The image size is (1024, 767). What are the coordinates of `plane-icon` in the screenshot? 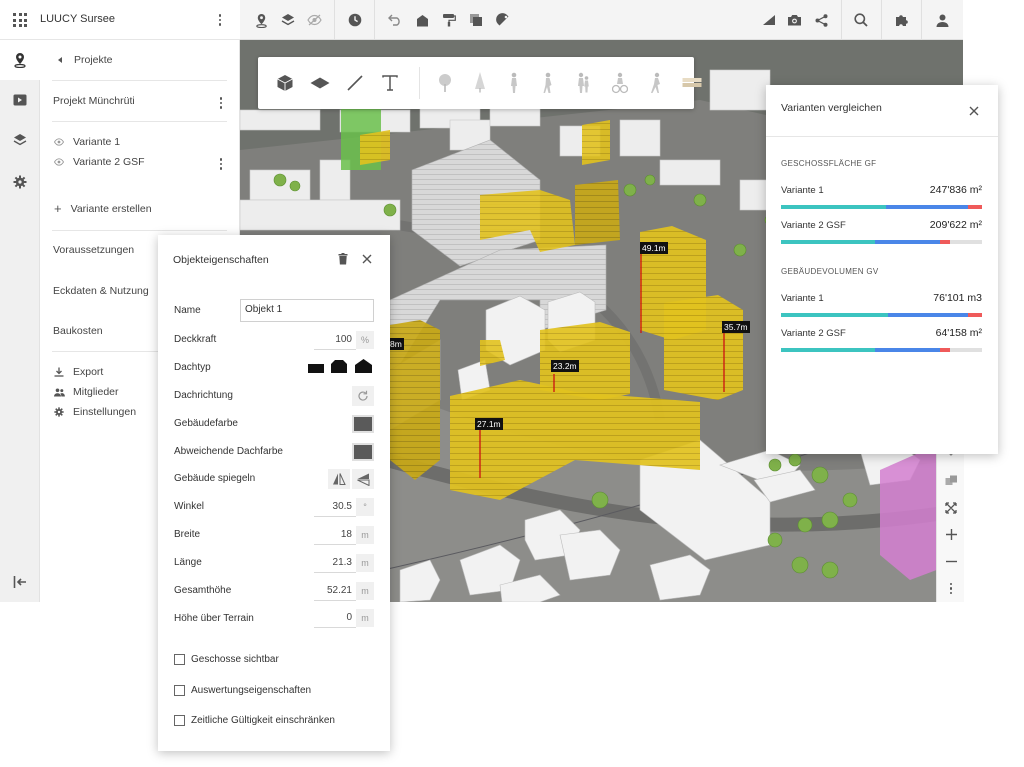 It's located at (320, 83).